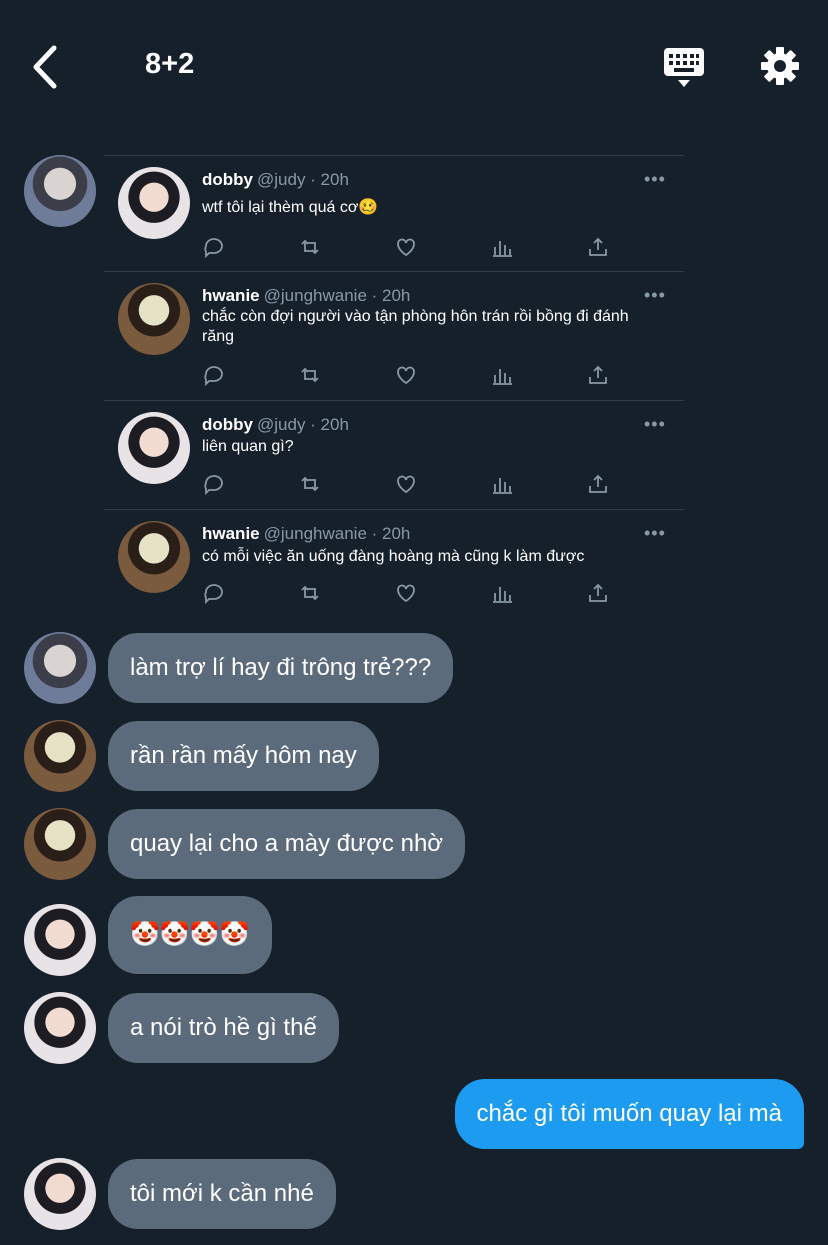  What do you see at coordinates (281, 668) in the screenshot?
I see `message-bubble: làm trợ lí hay đi trông trẻ???` at bounding box center [281, 668].